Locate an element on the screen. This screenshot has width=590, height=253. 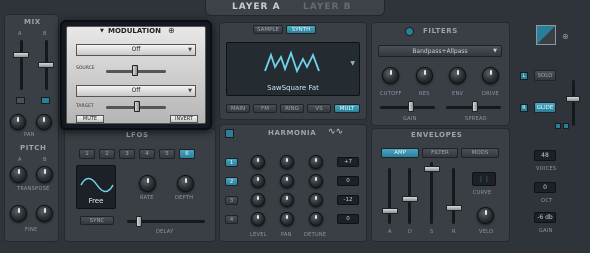
glide-button: GLIDE is located at coordinates (545, 107).